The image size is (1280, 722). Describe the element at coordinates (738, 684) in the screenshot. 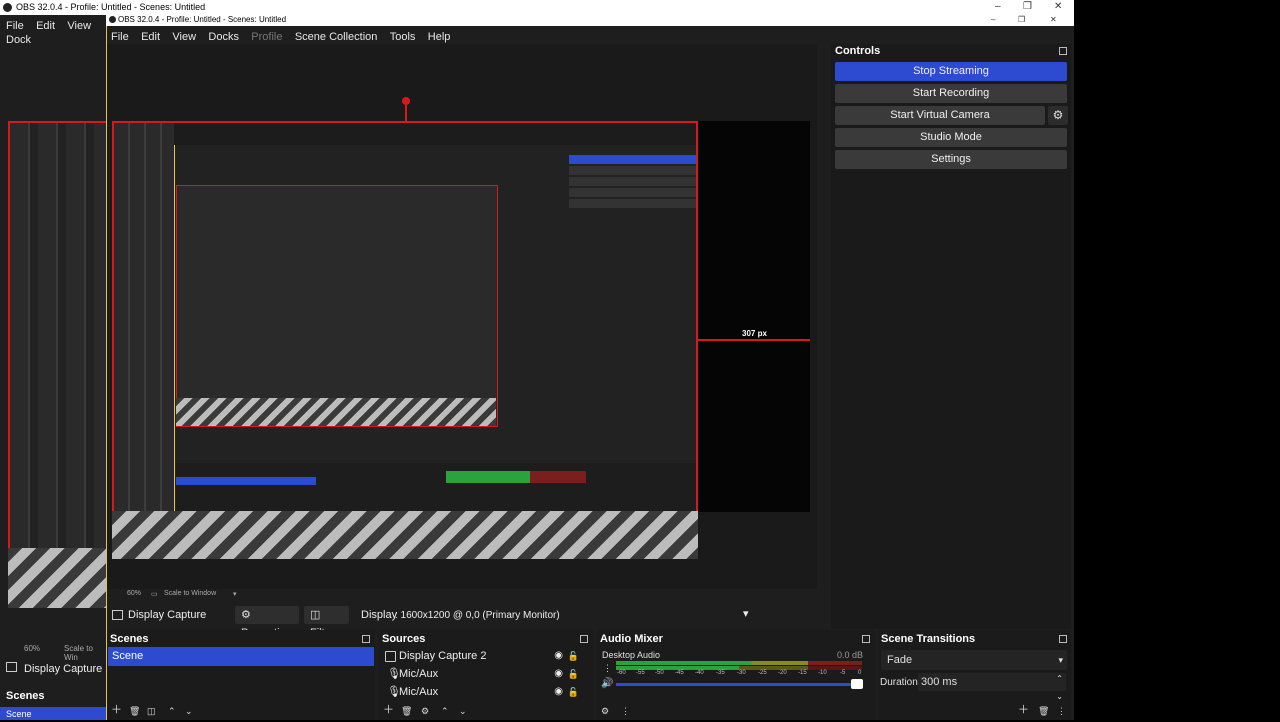

I see `volume-slider` at that location.